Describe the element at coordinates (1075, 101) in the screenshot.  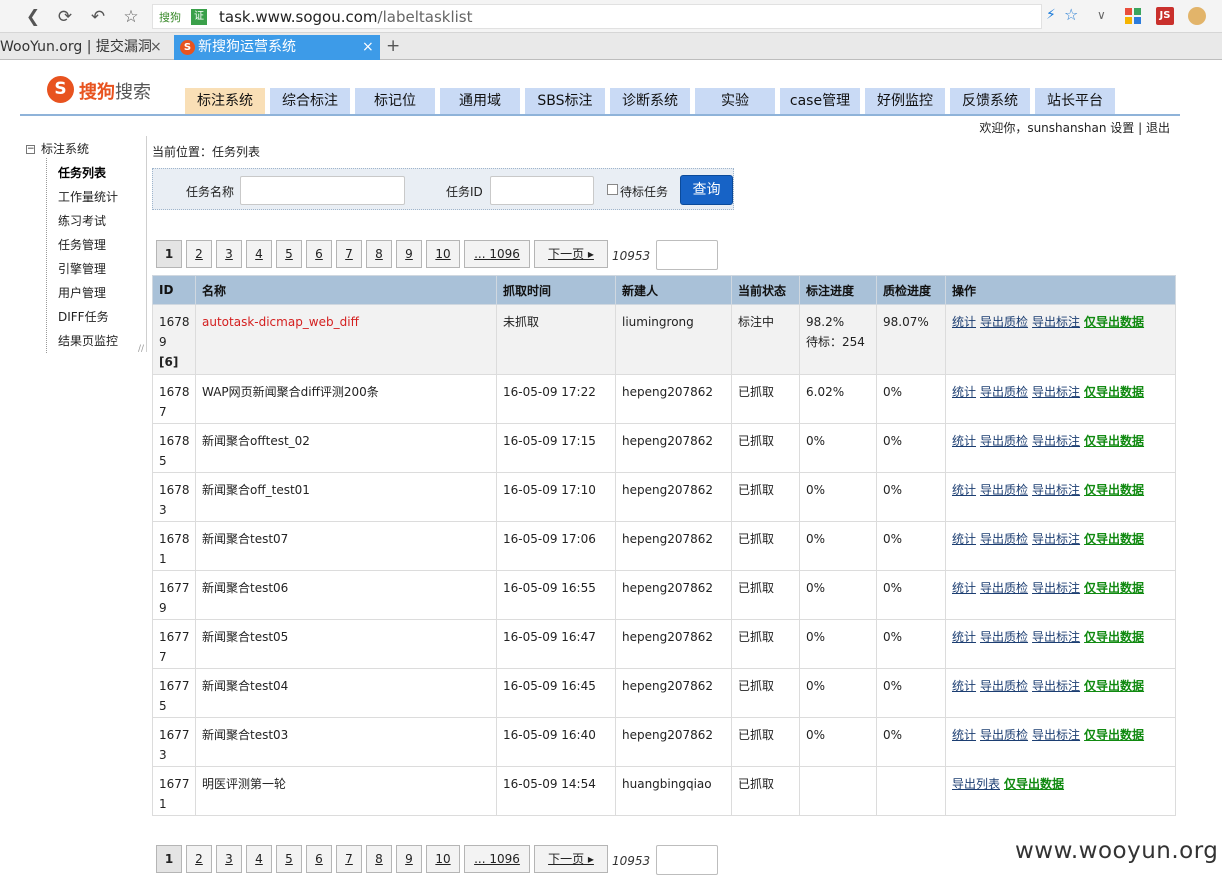
I see `menu-item-webmaster: 站长平台` at that location.